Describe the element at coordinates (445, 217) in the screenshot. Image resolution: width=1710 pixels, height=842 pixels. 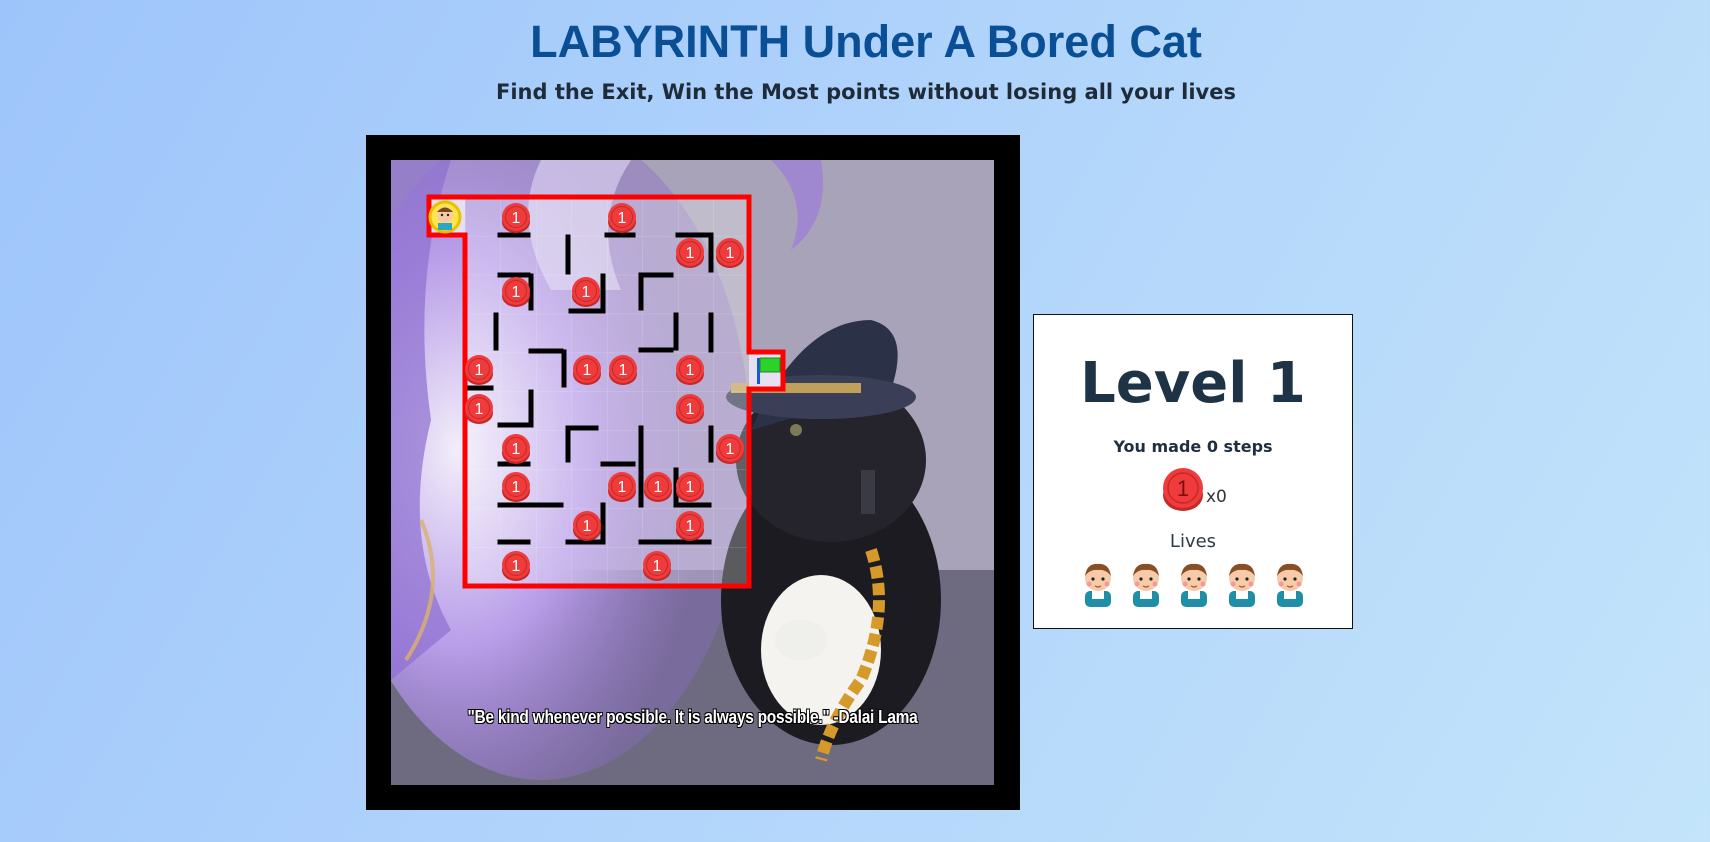
I see `player-icon` at that location.